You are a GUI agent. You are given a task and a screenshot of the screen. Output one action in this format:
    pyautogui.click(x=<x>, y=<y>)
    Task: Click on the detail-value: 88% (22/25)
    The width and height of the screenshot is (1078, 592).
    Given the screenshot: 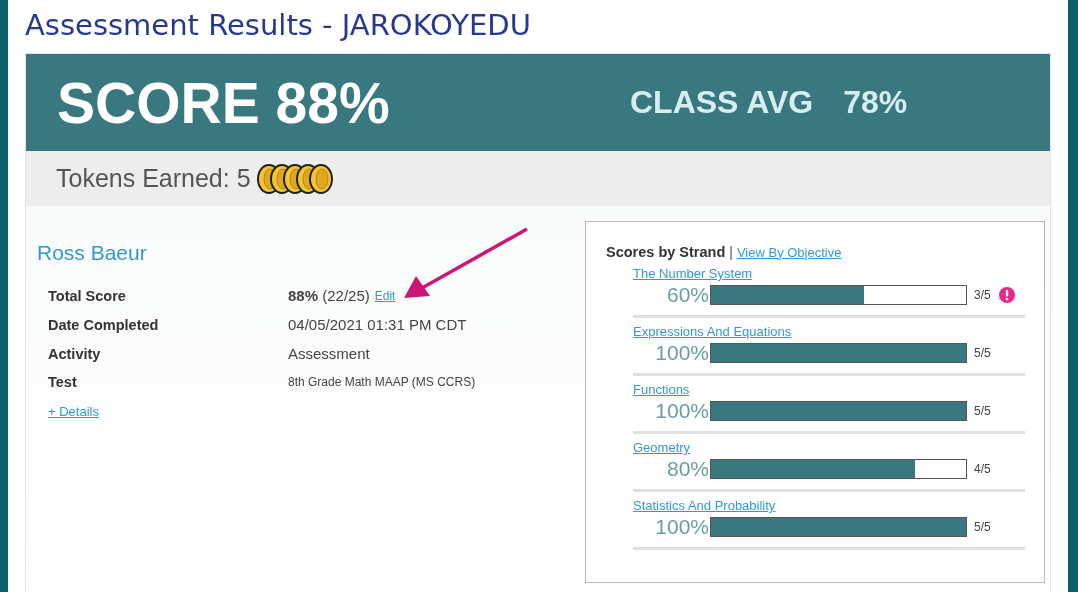 What is the action you would take?
    pyautogui.click(x=329, y=295)
    